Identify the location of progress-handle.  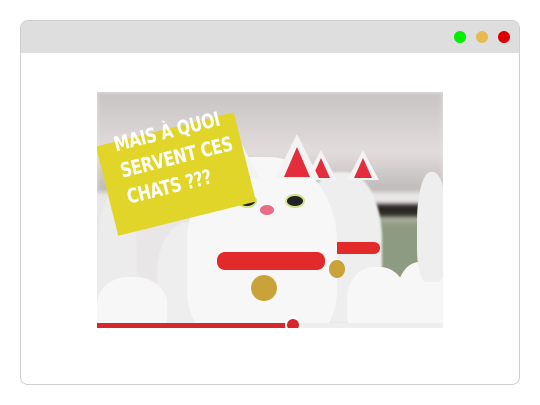
(292, 322).